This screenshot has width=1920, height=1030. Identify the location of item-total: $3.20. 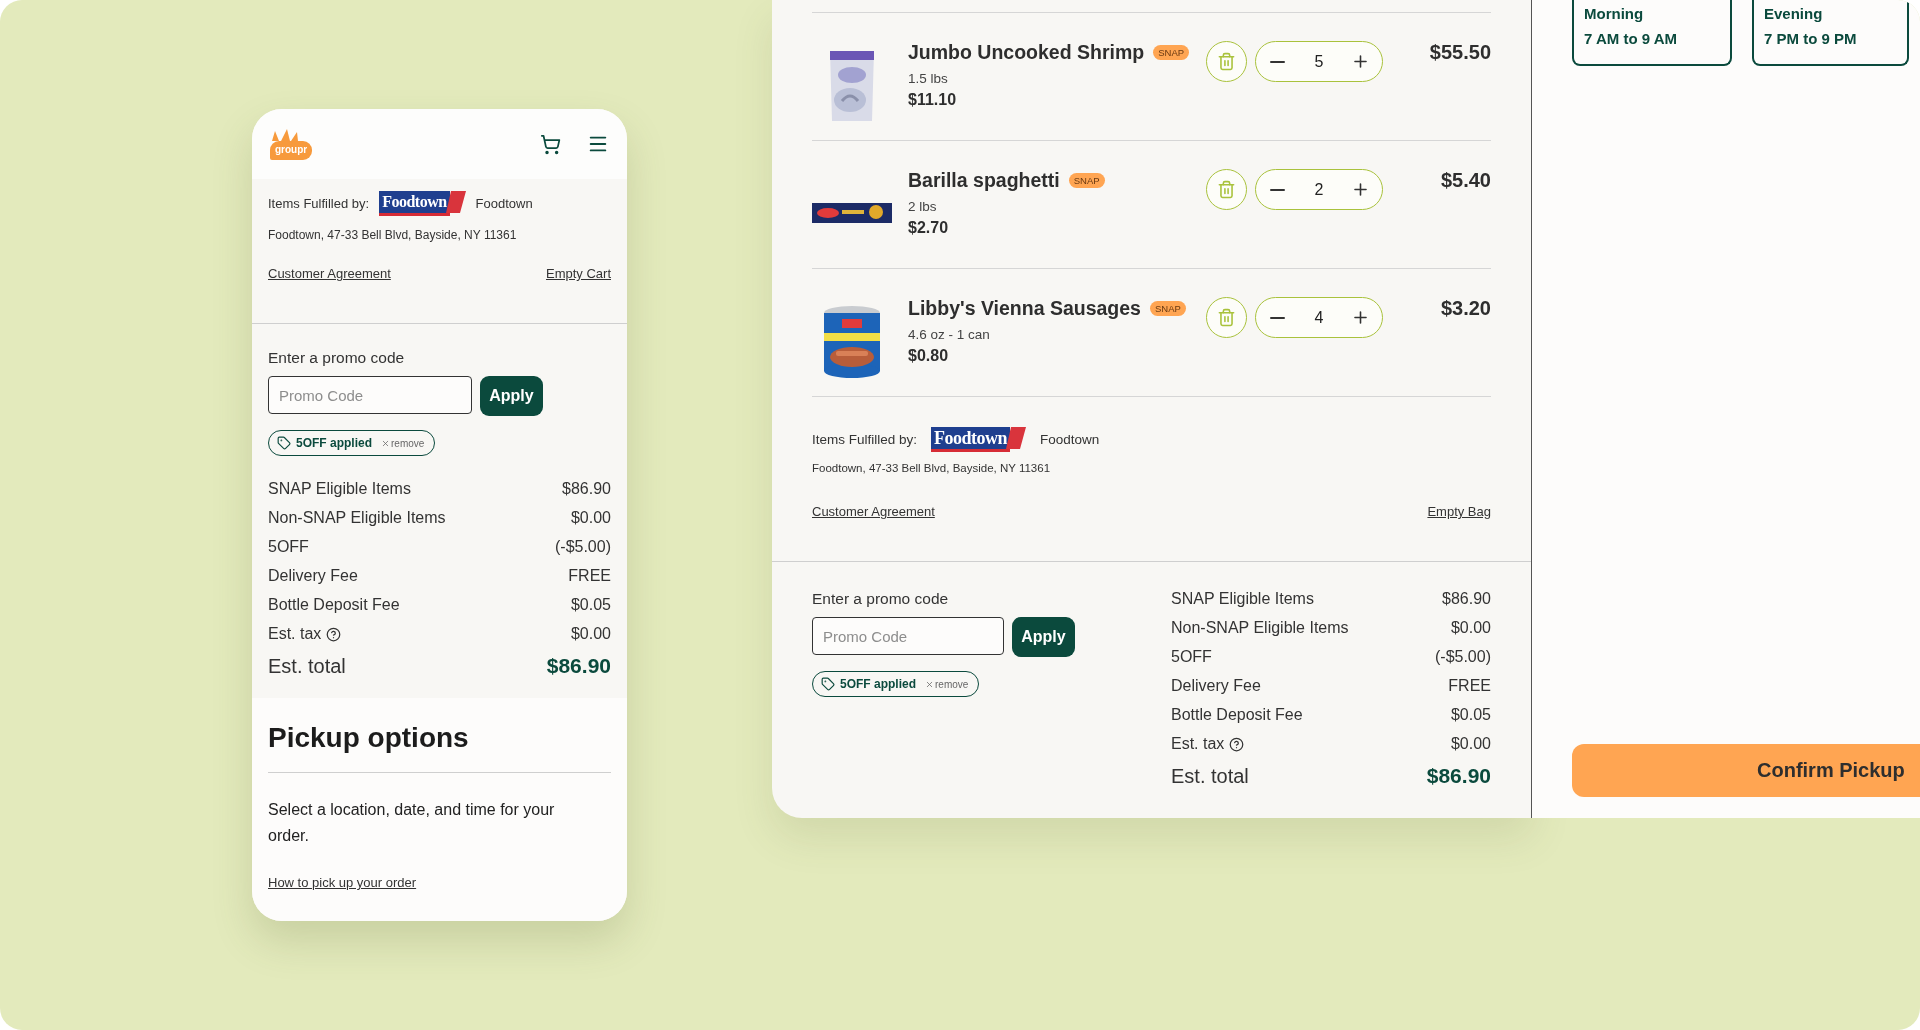
(1465, 308).